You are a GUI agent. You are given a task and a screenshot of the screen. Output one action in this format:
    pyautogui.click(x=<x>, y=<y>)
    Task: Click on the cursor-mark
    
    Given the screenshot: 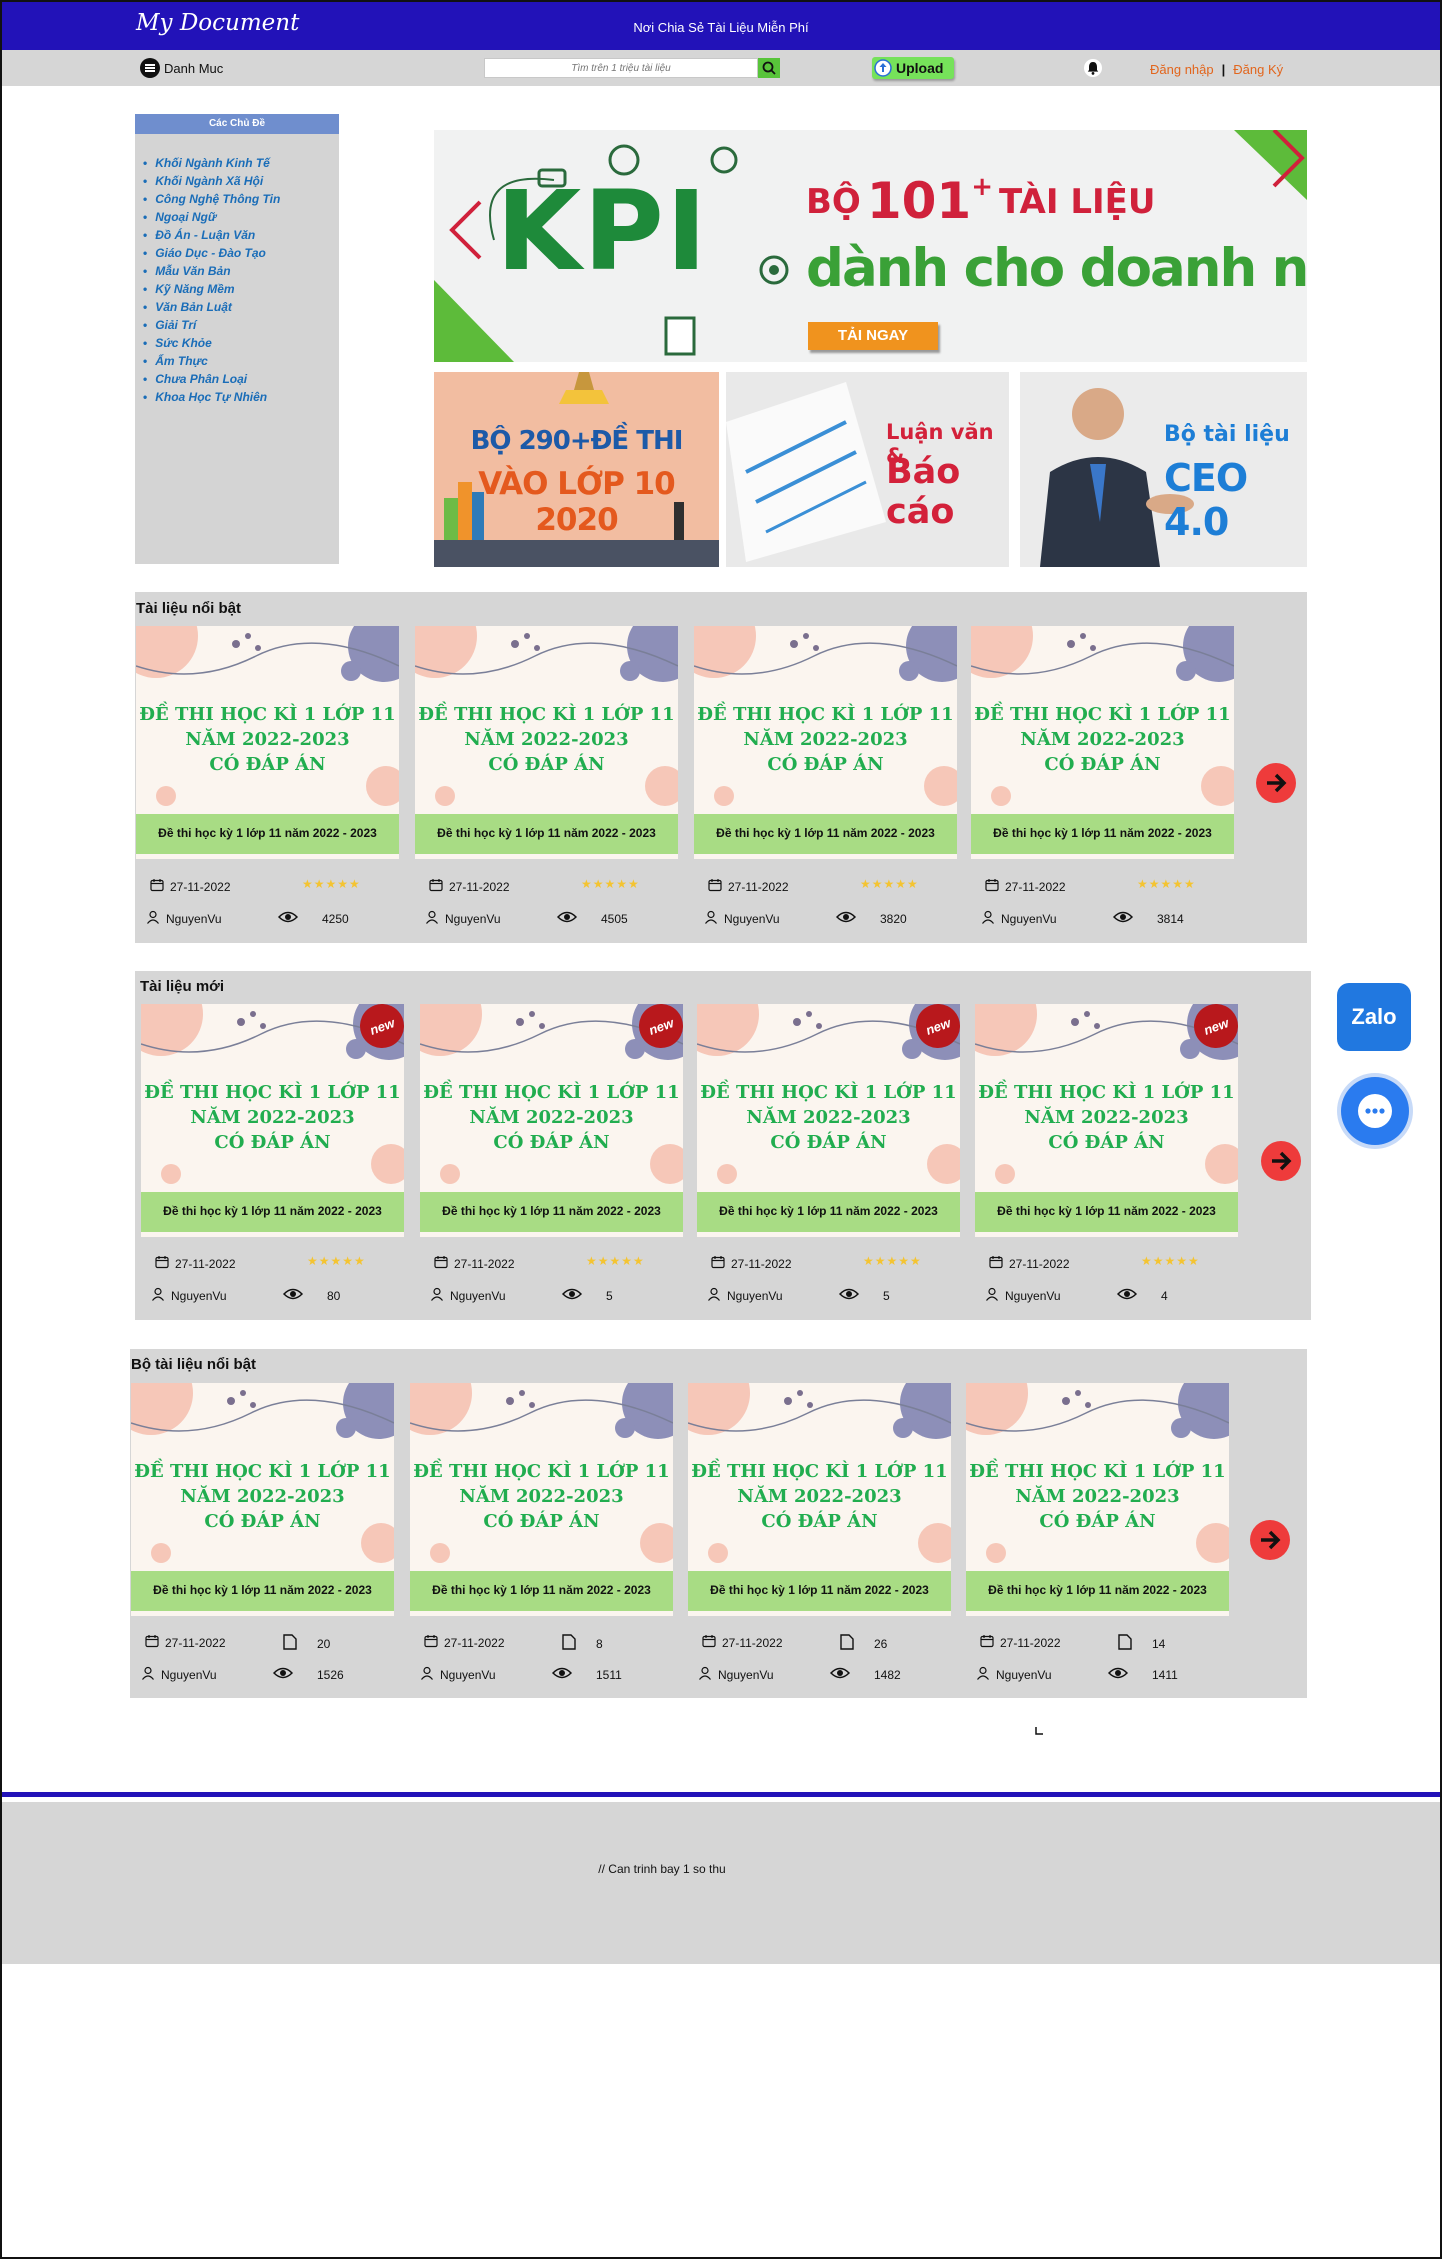 What is the action you would take?
    pyautogui.click(x=1039, y=1731)
    